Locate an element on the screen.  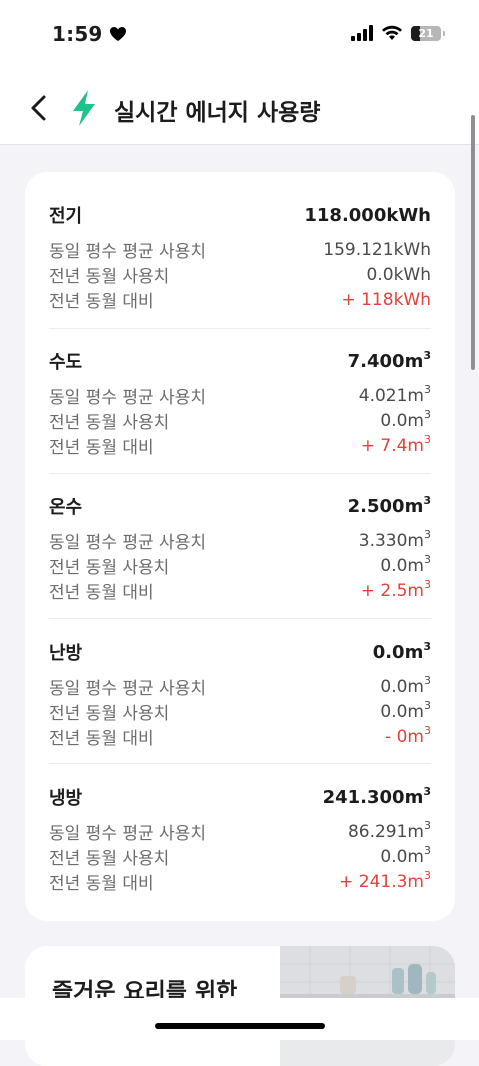
status-time: 1:59 is located at coordinates (89, 34).